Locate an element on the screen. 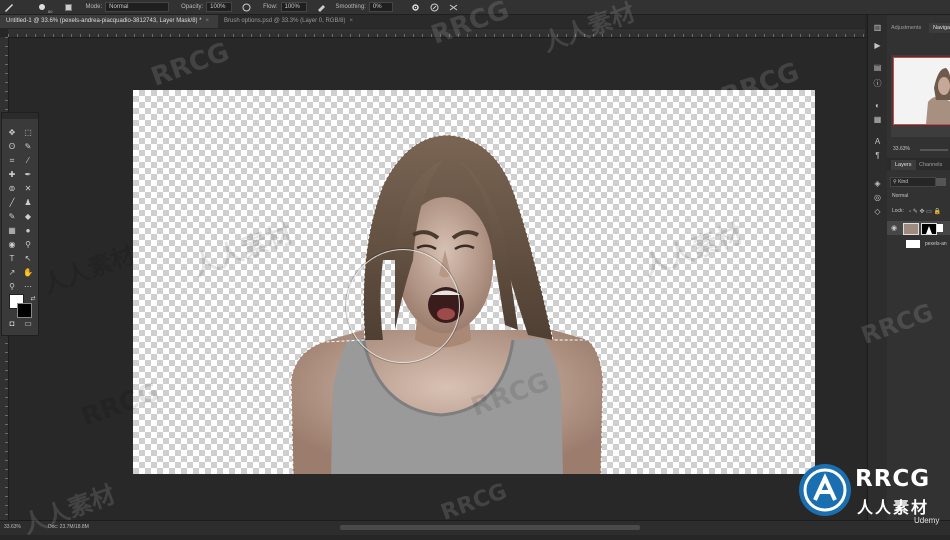 Image resolution: width=950 pixels, height=540 pixels. navigator-thumbnail is located at coordinates (922, 91).